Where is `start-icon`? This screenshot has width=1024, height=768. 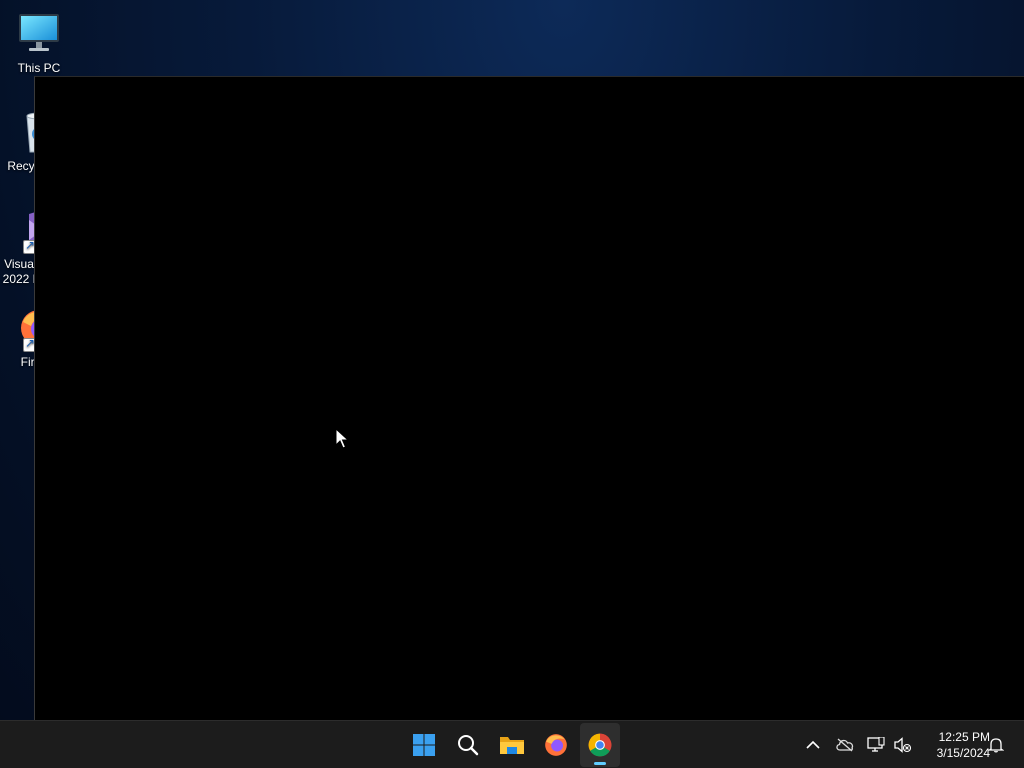
start-icon is located at coordinates (424, 745).